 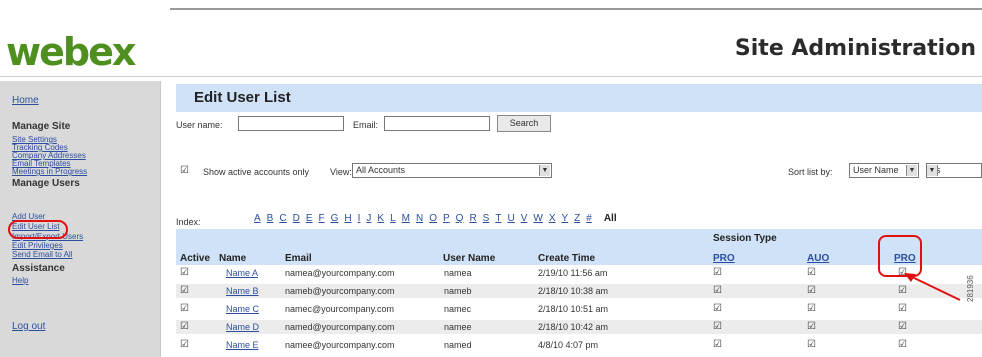 What do you see at coordinates (242, 273) in the screenshot?
I see `user-name-link: Name A` at bounding box center [242, 273].